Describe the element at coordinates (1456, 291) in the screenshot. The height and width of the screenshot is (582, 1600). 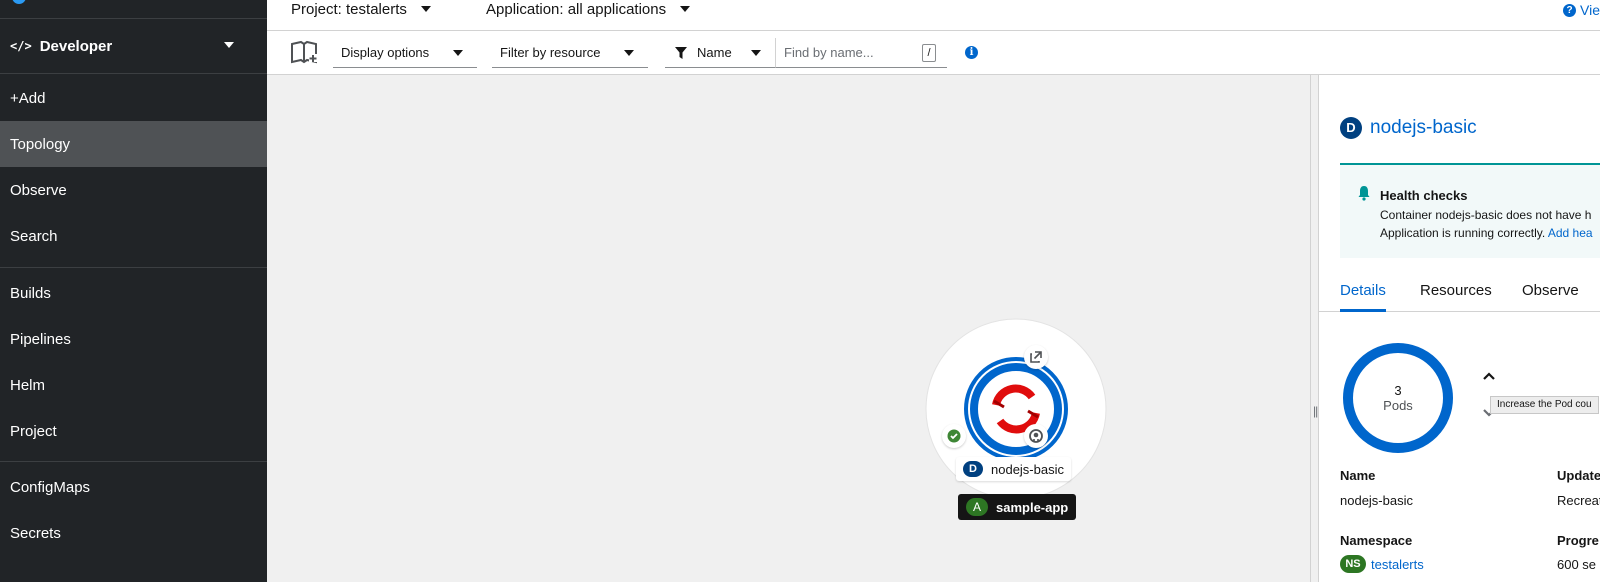
I see `tab-resources: Resources` at that location.